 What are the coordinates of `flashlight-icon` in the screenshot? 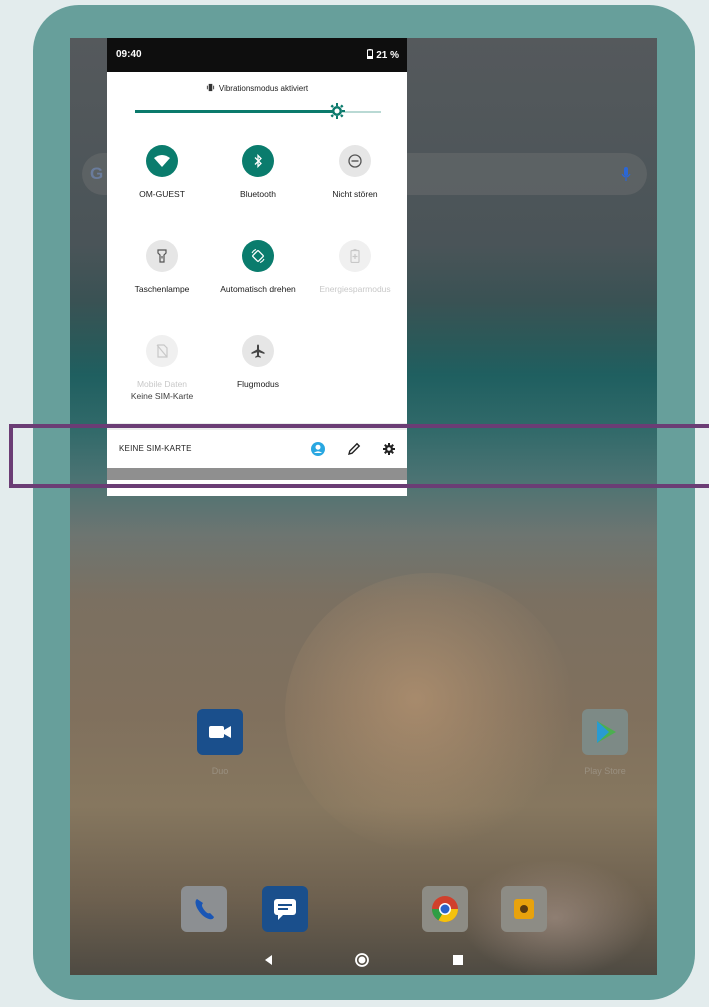 It's located at (162, 256).